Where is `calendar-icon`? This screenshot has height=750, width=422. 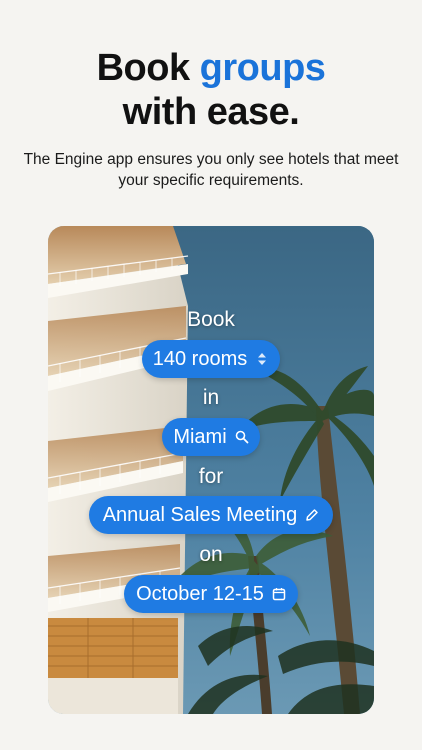
calendar-icon is located at coordinates (279, 594).